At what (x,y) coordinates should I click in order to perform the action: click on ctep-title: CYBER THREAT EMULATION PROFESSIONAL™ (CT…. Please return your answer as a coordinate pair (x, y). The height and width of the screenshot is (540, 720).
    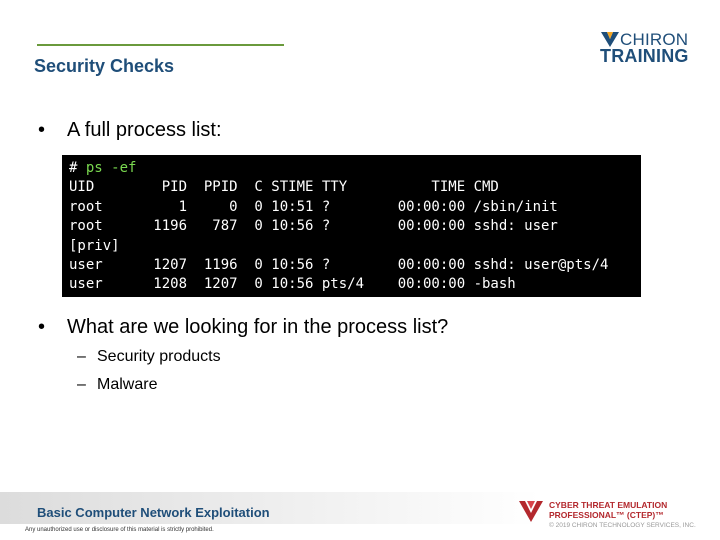
    Looking at the image, I should click on (608, 510).